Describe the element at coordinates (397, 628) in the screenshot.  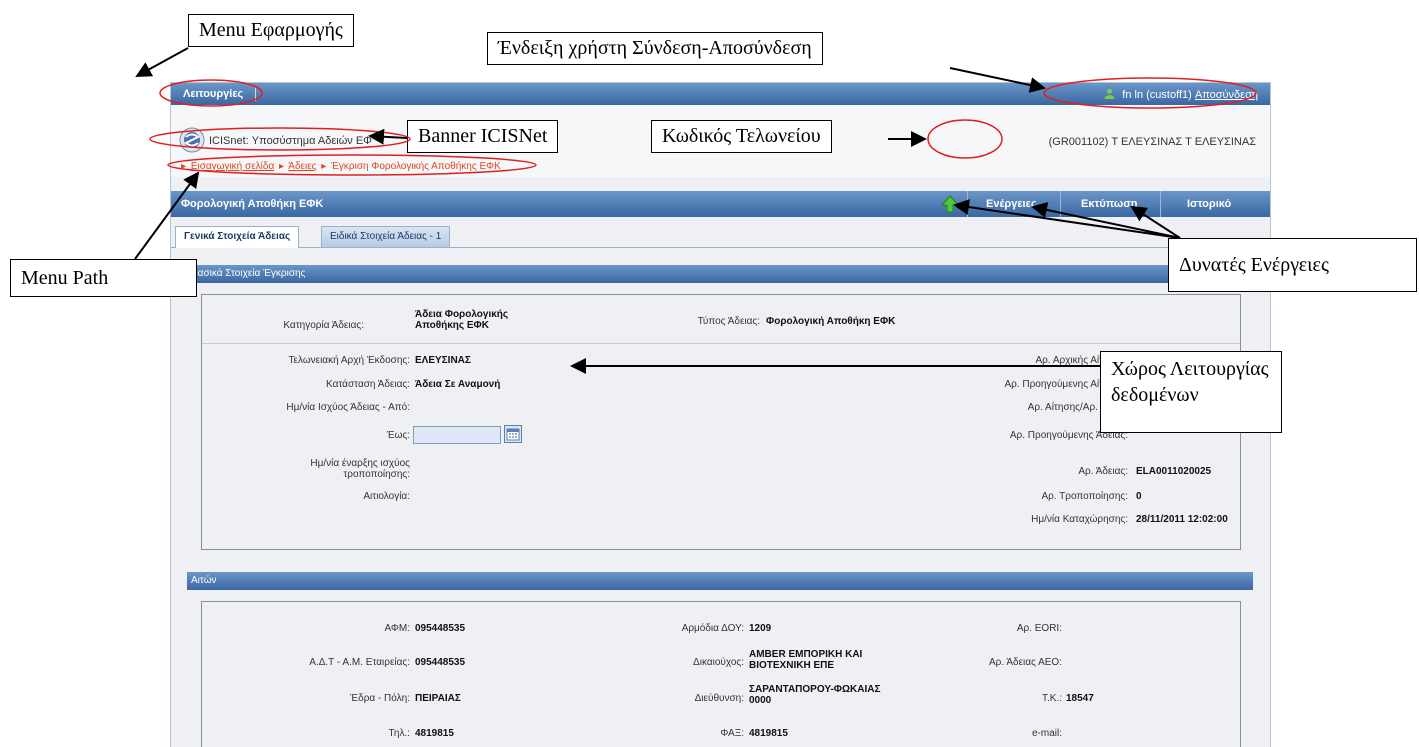
I see `afm-label: ΑΦΜ:` at that location.